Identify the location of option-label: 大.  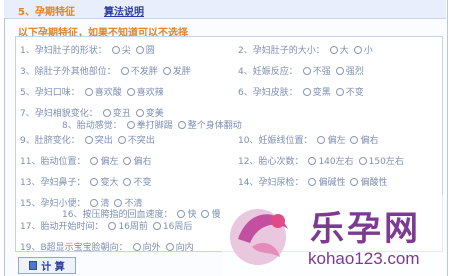
(344, 51).